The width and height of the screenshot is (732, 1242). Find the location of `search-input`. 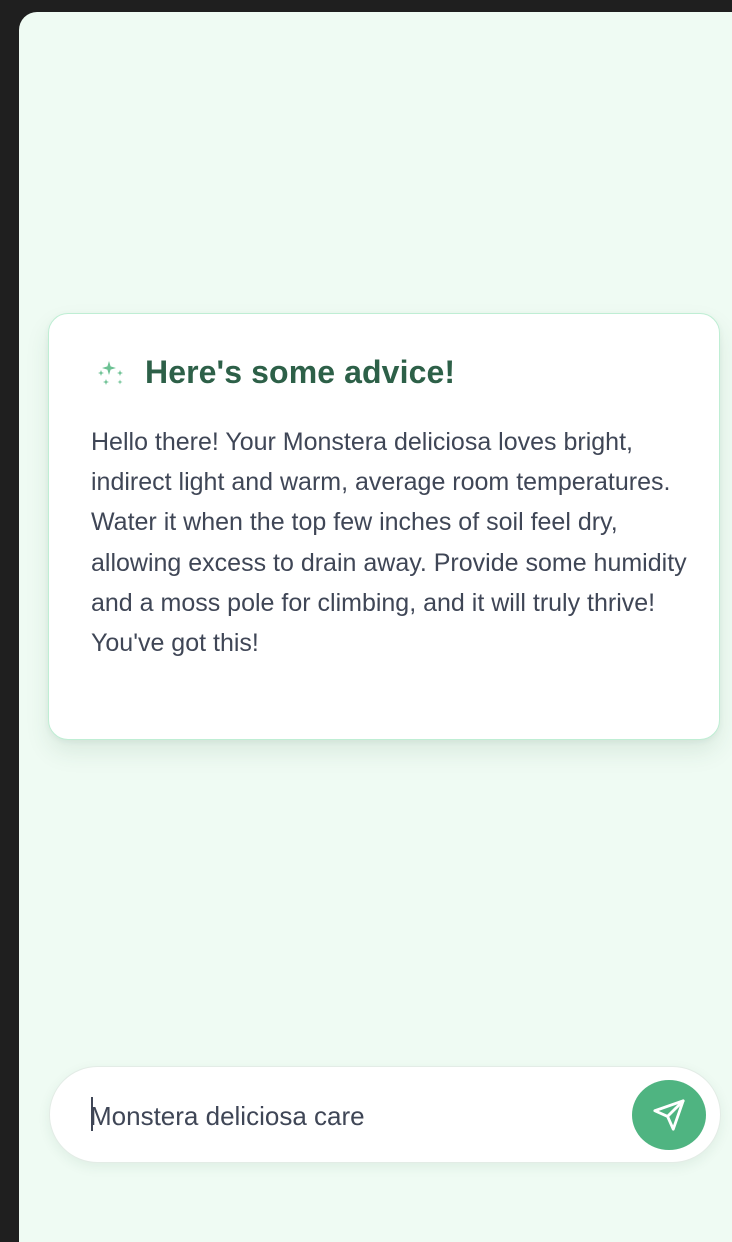

search-input is located at coordinates (355, 1116).